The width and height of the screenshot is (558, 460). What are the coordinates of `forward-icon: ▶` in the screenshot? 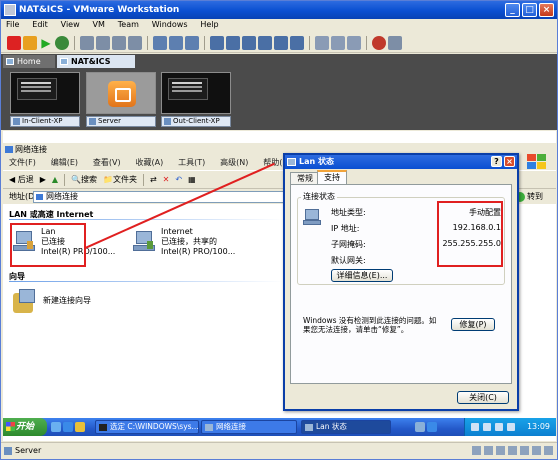 It's located at (43, 179).